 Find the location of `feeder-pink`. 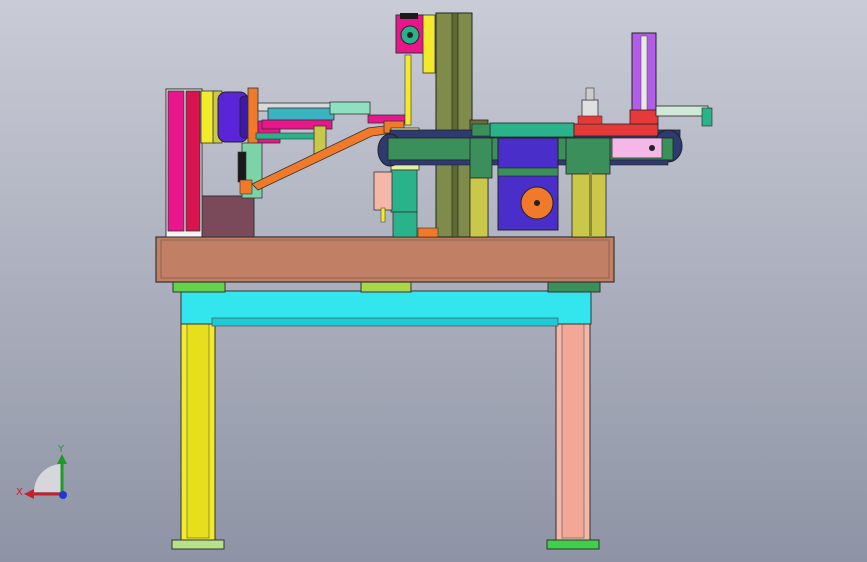

feeder-pink is located at coordinates (383, 191).